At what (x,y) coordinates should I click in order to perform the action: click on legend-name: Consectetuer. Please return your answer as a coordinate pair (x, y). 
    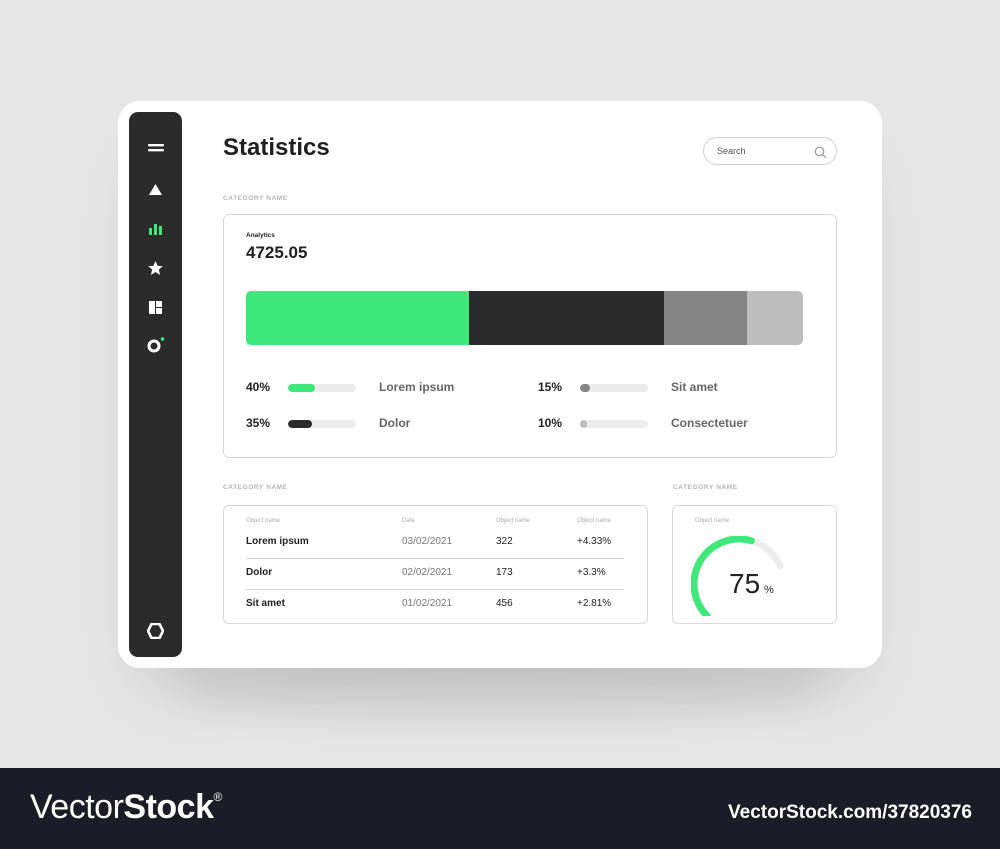
    Looking at the image, I should click on (709, 423).